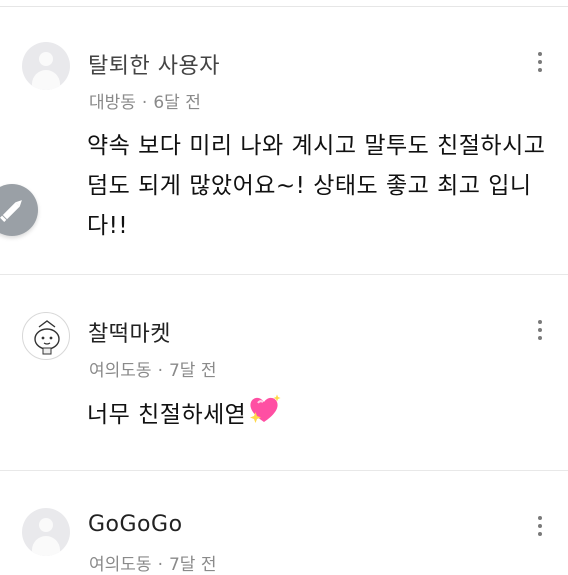 The image size is (568, 575). I want to click on review-meta: 대방동 · 6달 전, so click(145, 100).